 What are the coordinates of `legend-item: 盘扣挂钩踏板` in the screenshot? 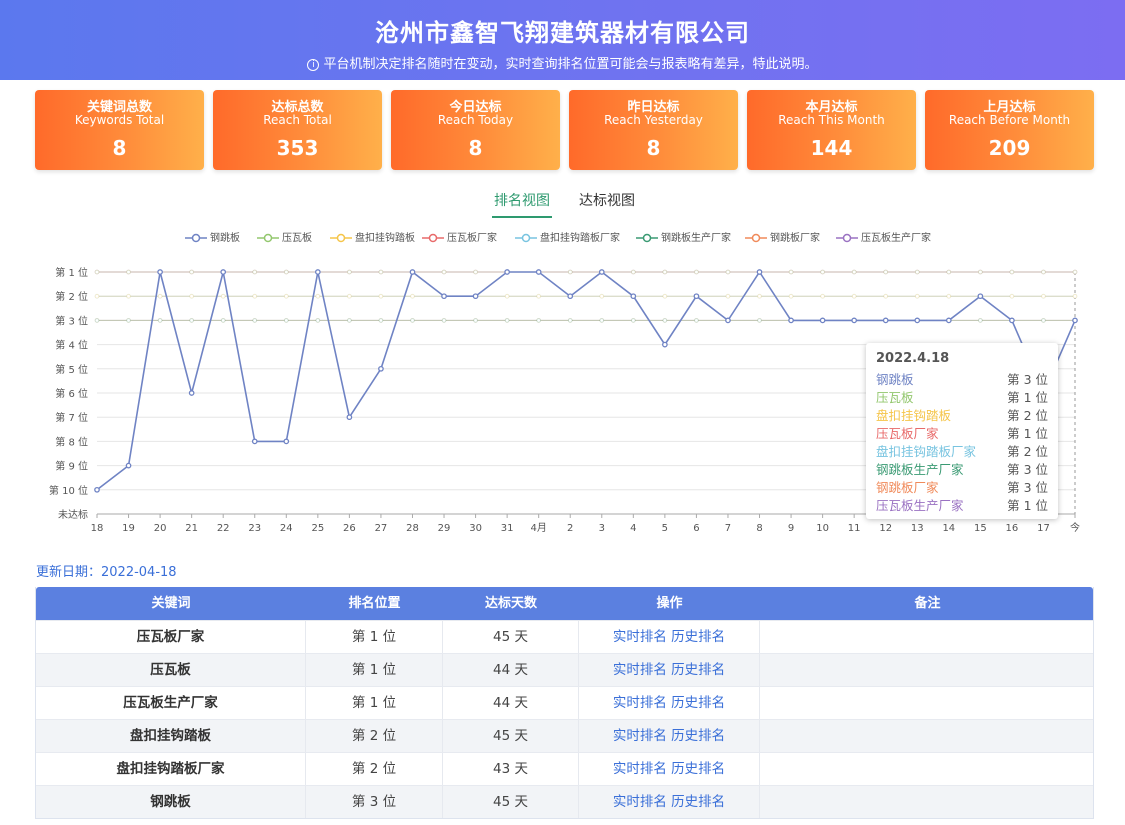 It's located at (372, 239).